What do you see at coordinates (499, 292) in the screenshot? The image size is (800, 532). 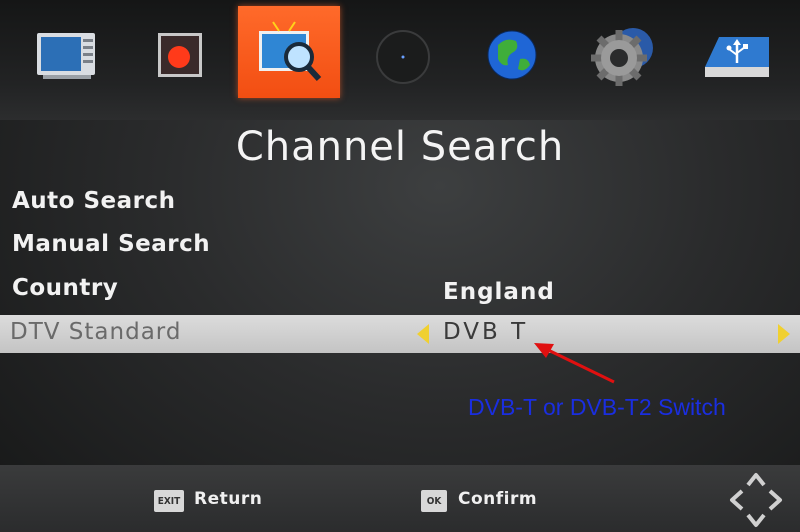 I see `country-value: England` at bounding box center [499, 292].